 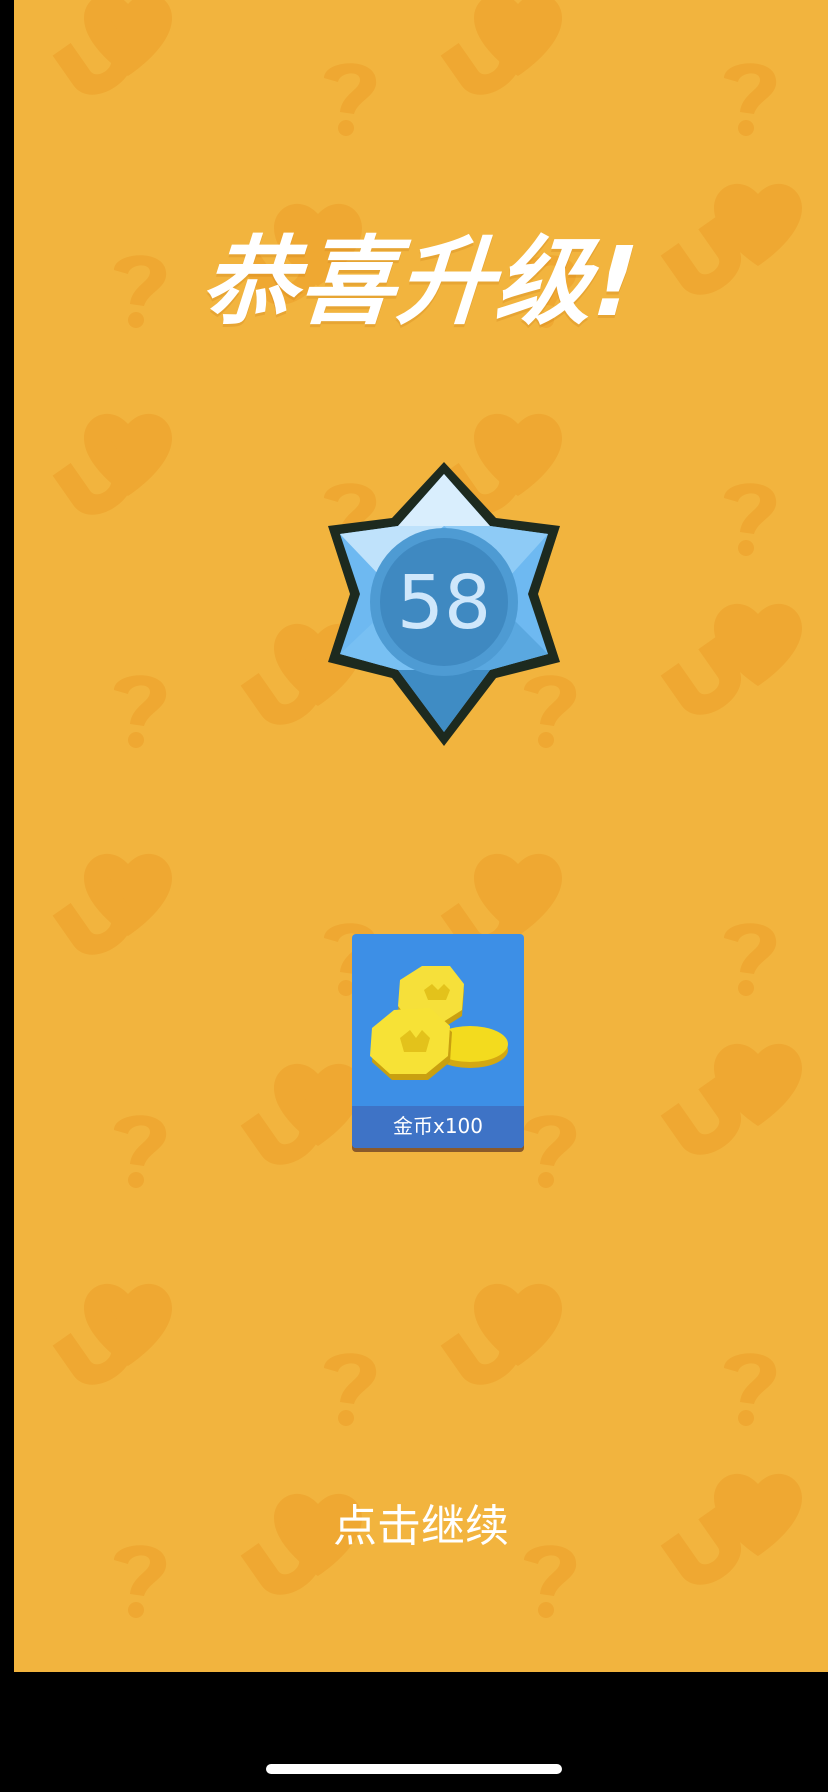 I want to click on reward-card: 金币x100, so click(x=438, y=1041).